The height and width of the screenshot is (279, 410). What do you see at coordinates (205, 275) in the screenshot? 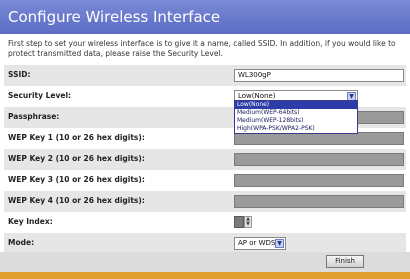
I see `bottom-accent-bar` at bounding box center [205, 275].